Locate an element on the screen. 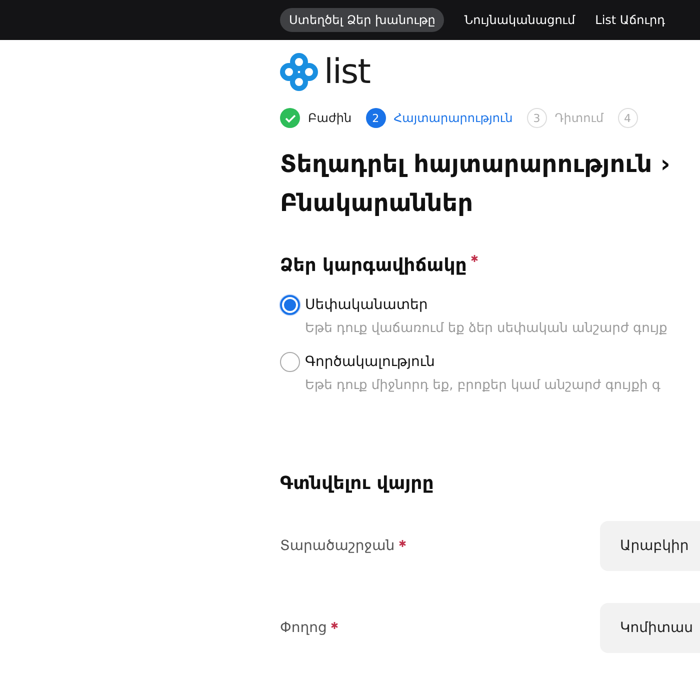  clover-logo-icon is located at coordinates (299, 72).